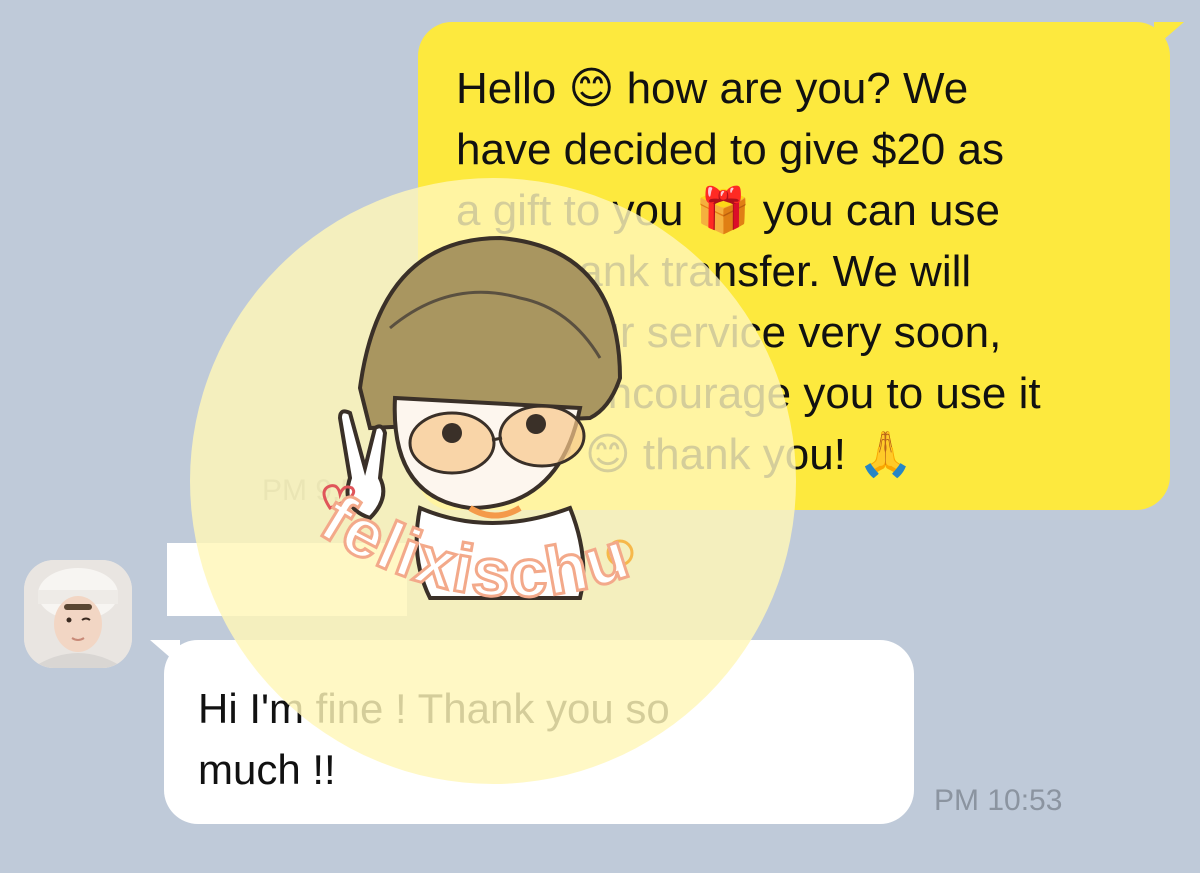 The width and height of the screenshot is (1200, 873). What do you see at coordinates (434, 739) in the screenshot?
I see `incoming-message-text: Hi I'm fine ! Thank you so much !!` at bounding box center [434, 739].